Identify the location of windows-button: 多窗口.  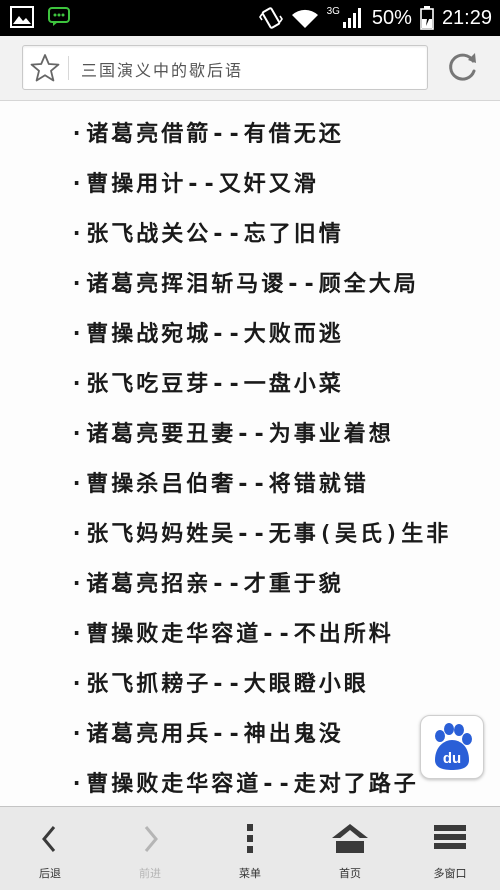
(450, 848).